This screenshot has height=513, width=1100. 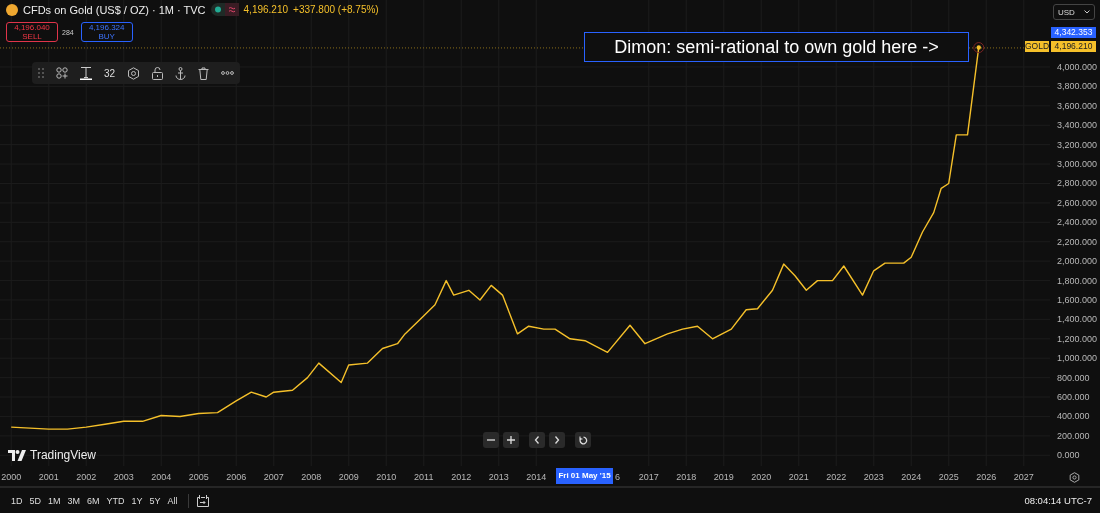 I want to click on price-axis-label: 2,800.000, so click(x=1077, y=183).